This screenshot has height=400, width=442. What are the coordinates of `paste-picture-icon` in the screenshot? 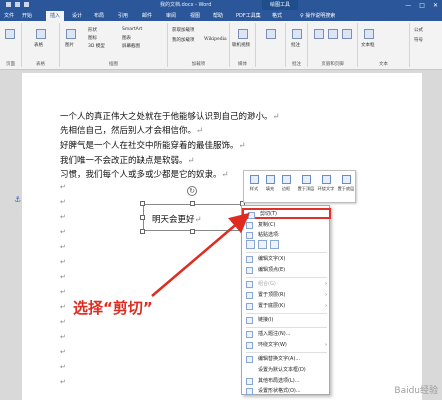 It's located at (274, 244).